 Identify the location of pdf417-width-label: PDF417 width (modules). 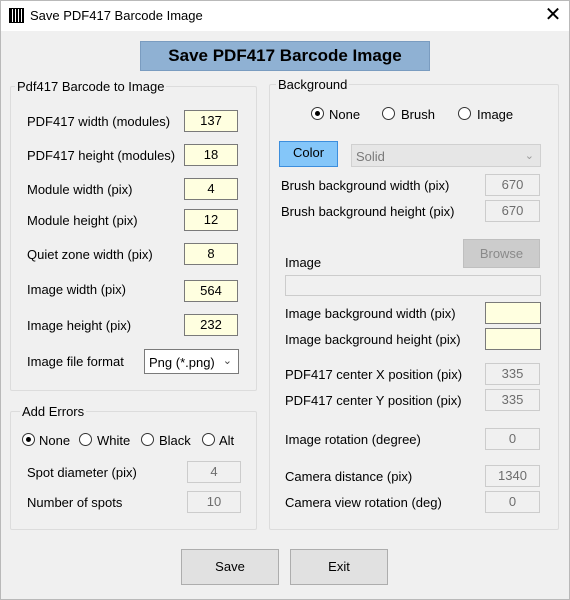
(99, 121).